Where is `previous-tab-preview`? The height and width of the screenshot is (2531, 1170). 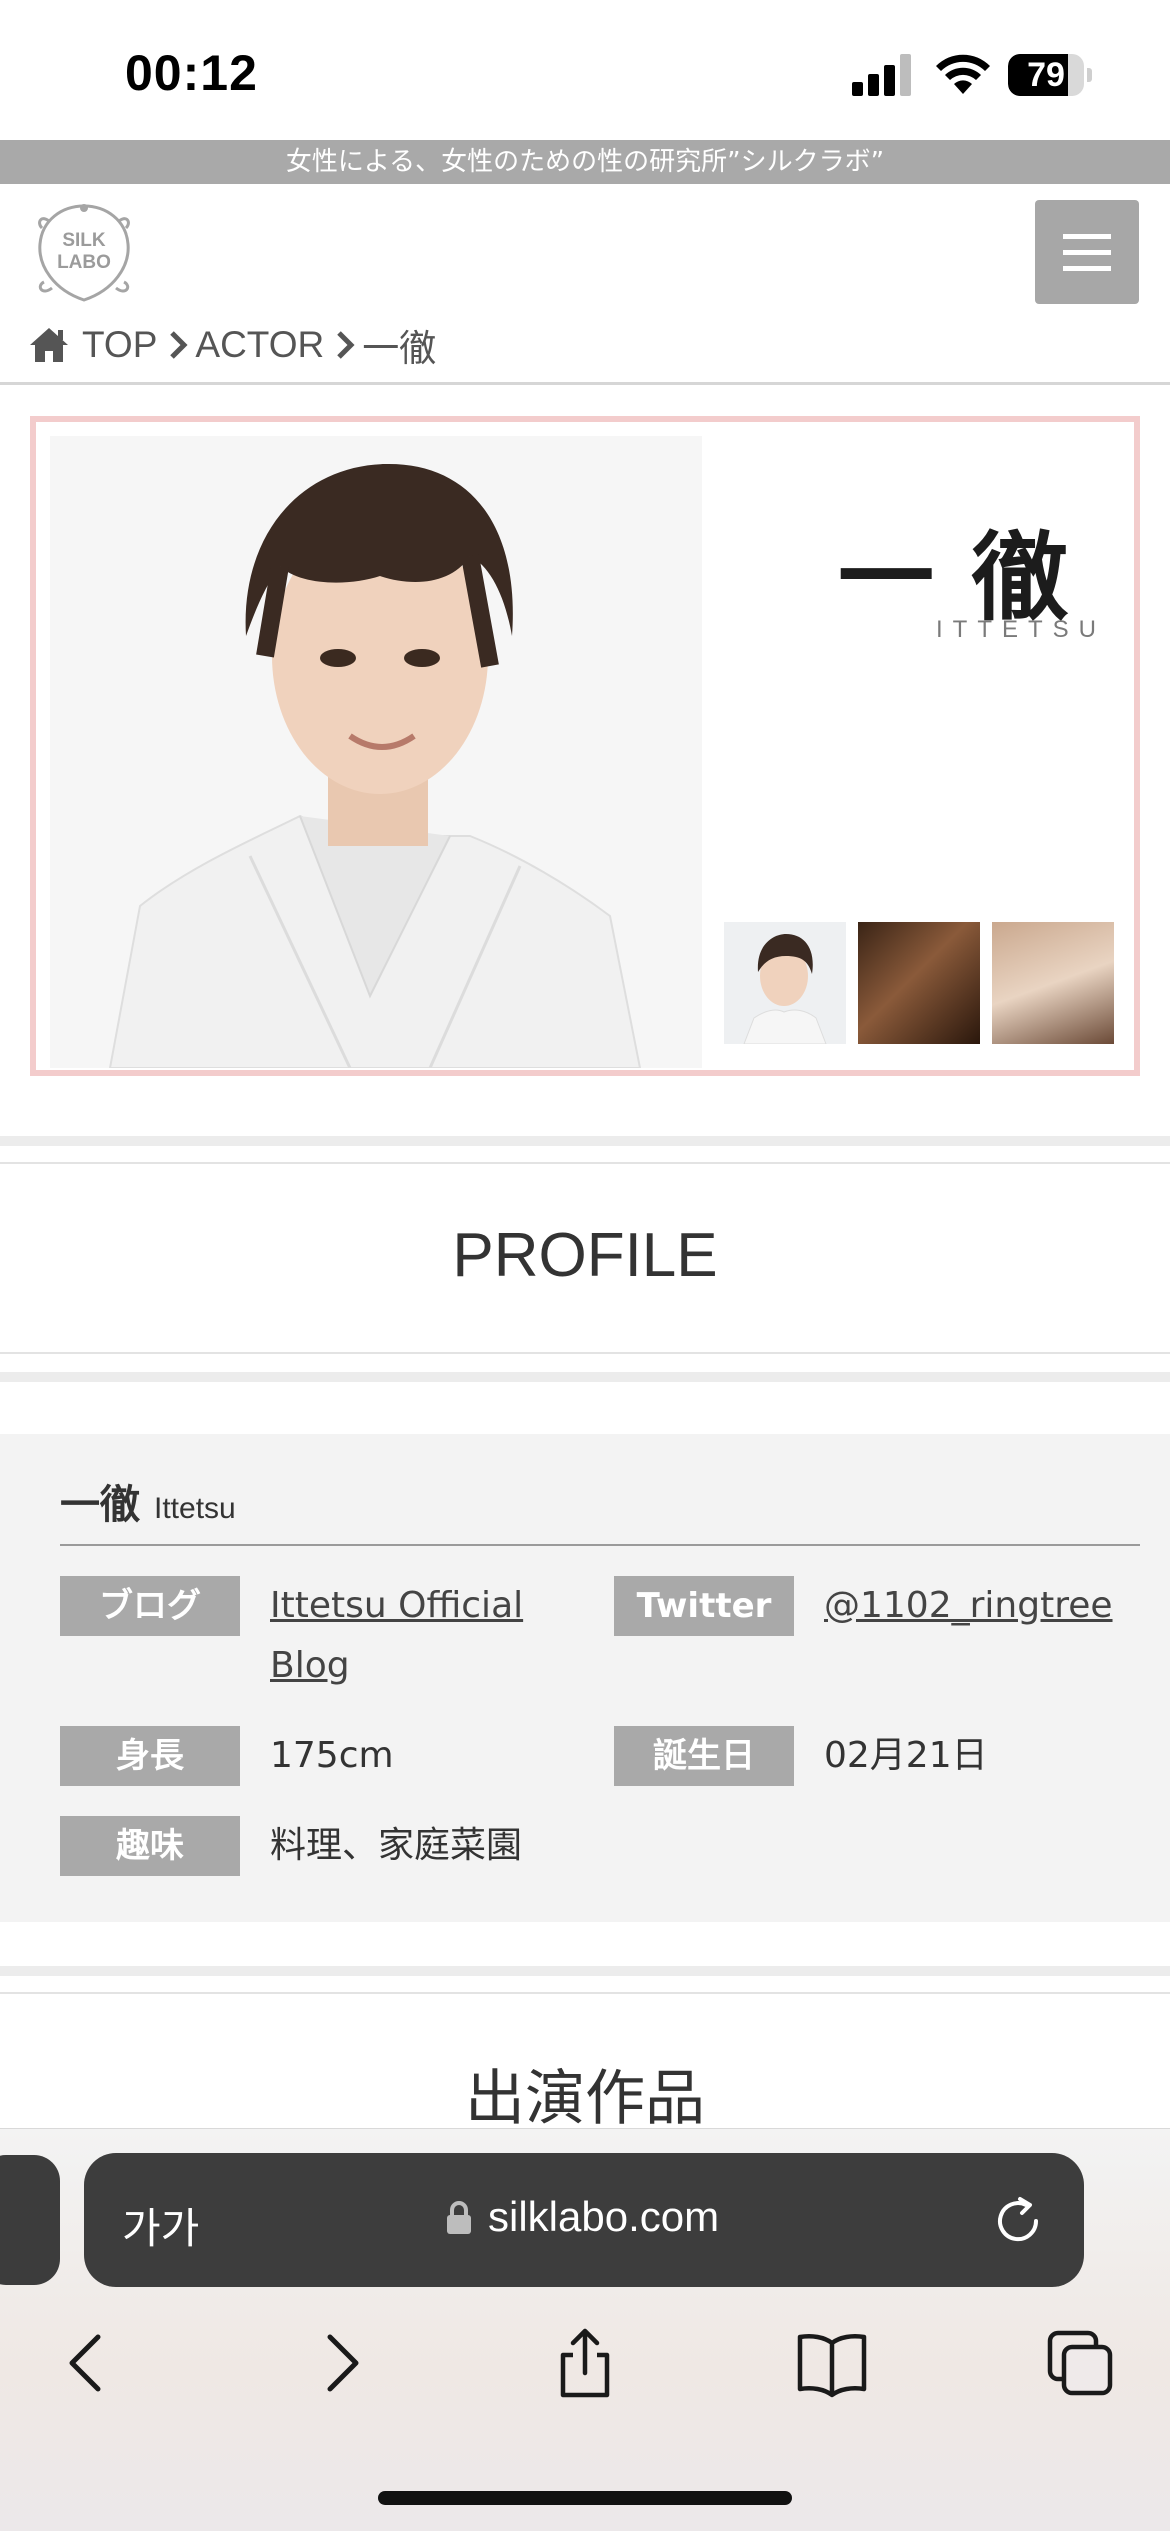 previous-tab-preview is located at coordinates (30, 2220).